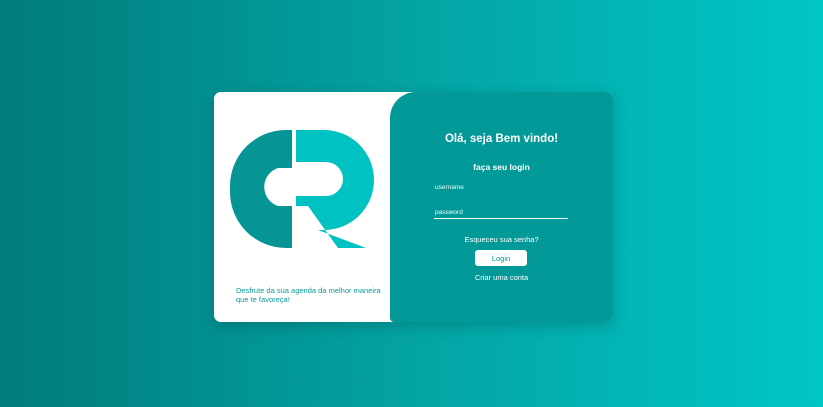 The height and width of the screenshot is (407, 823). Describe the element at coordinates (302, 189) in the screenshot. I see `cr-logo-icon` at that location.